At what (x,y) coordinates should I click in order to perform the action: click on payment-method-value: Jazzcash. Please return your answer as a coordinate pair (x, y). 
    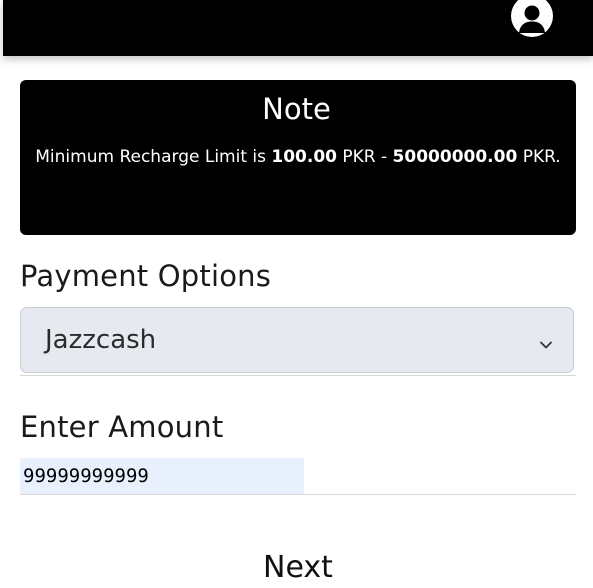
    Looking at the image, I should click on (101, 340).